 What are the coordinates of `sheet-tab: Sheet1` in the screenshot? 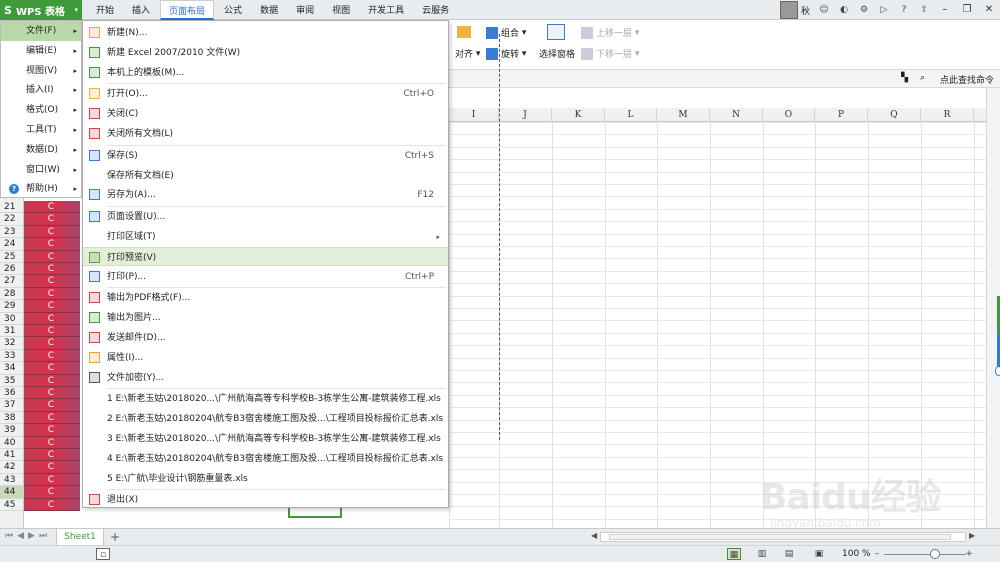 It's located at (80, 537).